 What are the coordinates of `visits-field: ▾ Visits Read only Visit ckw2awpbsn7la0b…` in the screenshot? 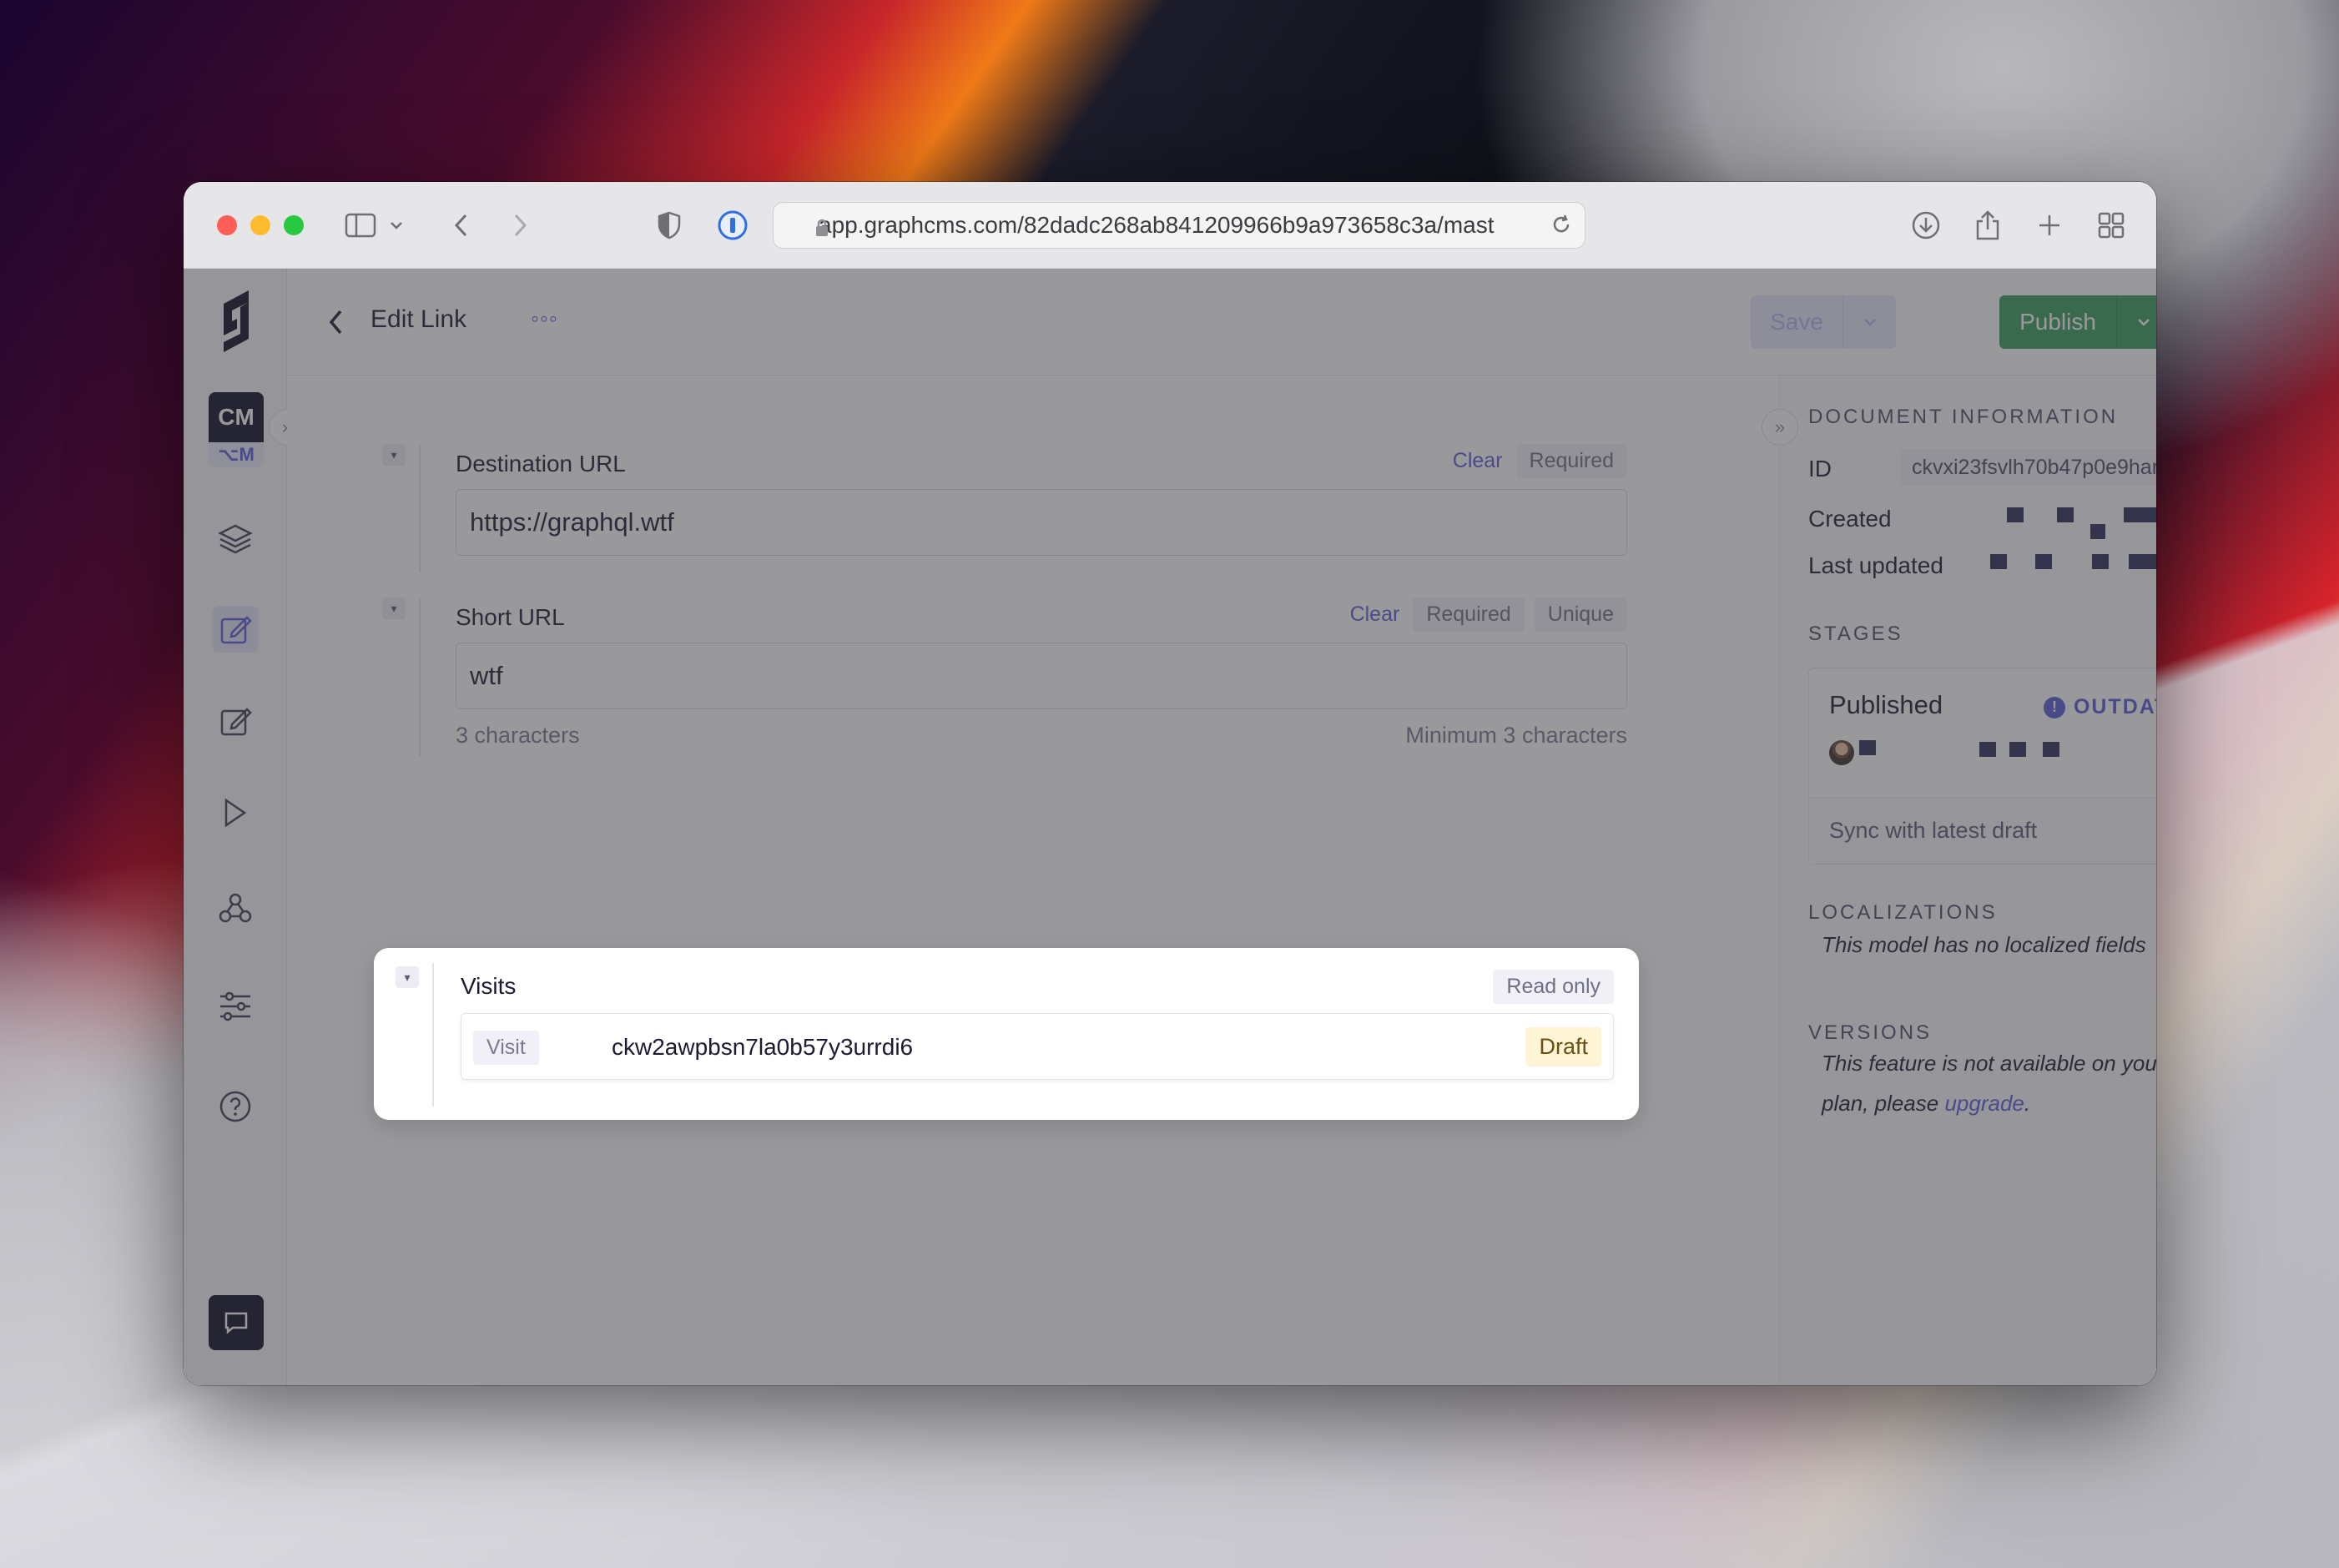 It's located at (1006, 1034).